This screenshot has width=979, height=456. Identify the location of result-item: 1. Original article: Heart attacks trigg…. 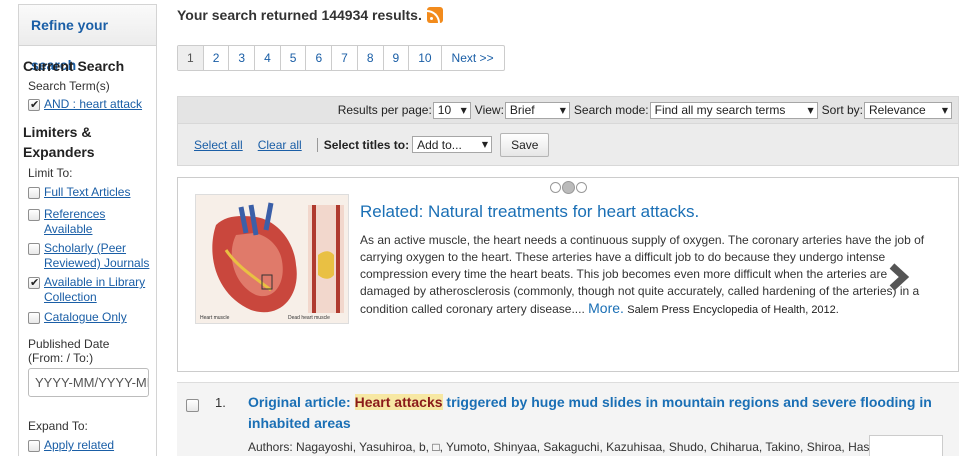
(568, 419).